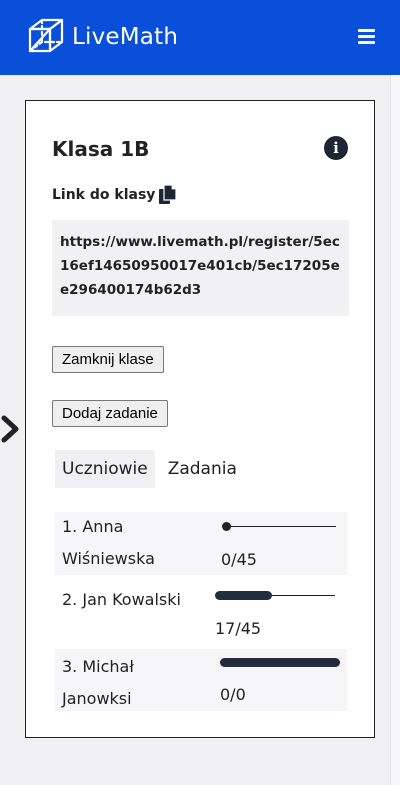  I want to click on class-title: Klasa 1B, so click(101, 149).